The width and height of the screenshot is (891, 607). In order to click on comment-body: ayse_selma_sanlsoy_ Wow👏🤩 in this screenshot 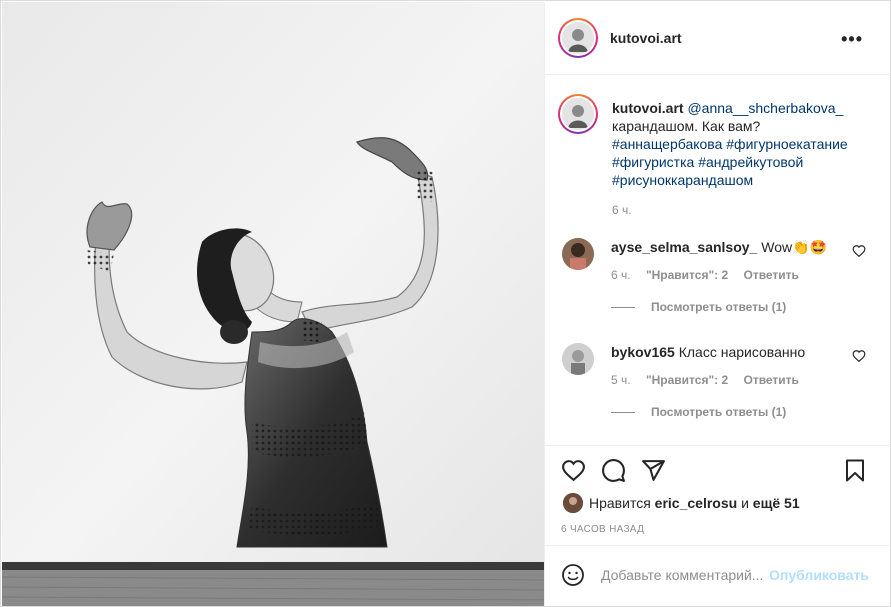, I will do `click(721, 247)`.